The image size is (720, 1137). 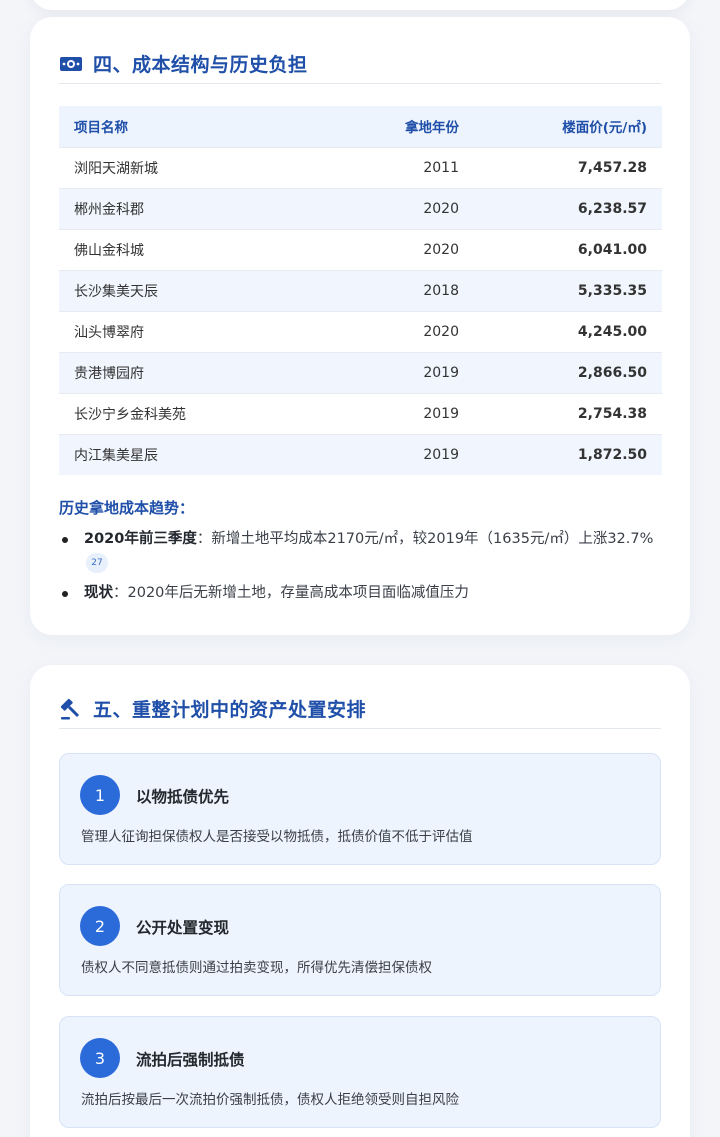 I want to click on cell-floor-price: 6,238.57, so click(x=568, y=208).